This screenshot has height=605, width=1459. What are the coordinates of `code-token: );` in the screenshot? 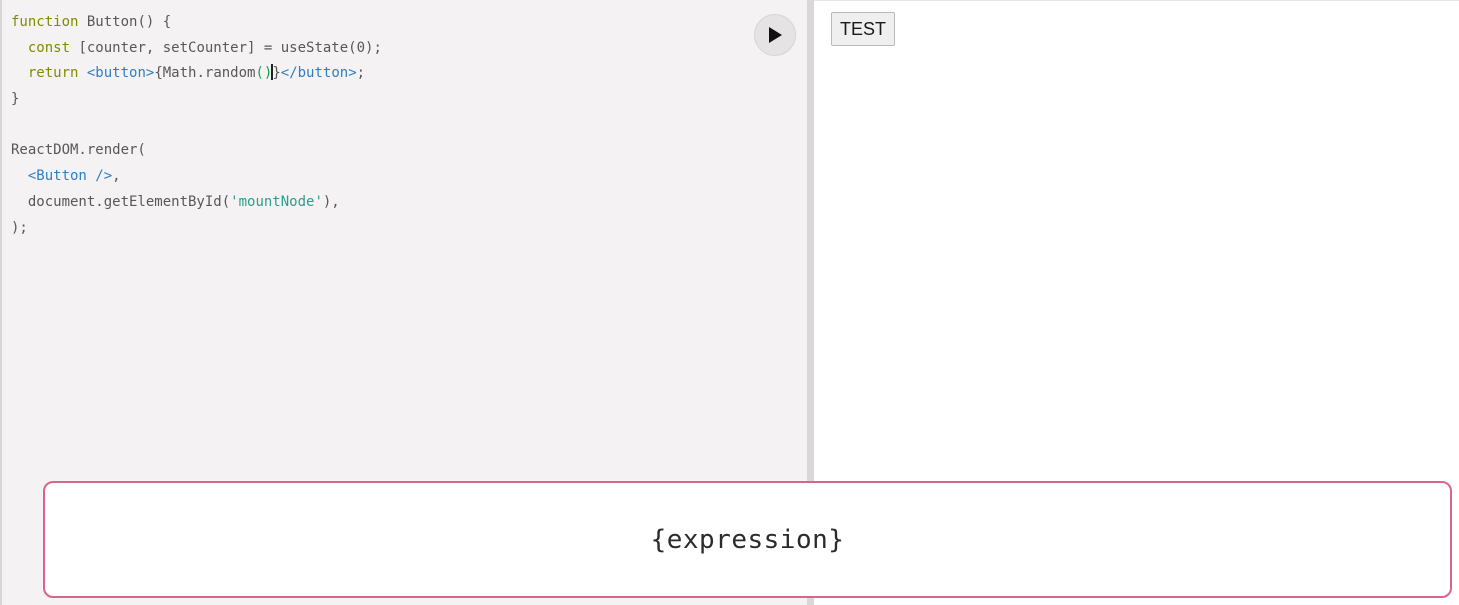 It's located at (19, 227).